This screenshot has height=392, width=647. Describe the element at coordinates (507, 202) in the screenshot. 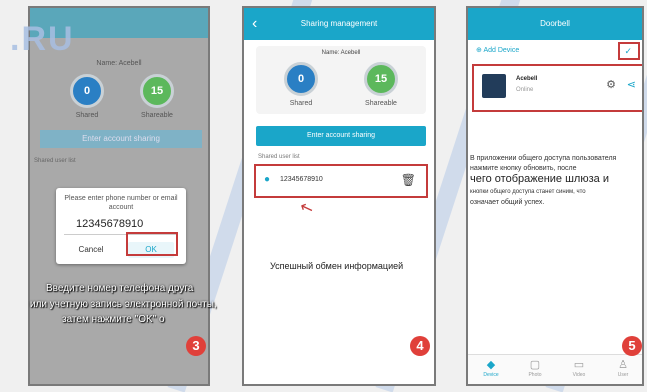

I see `caption-line-5: означает общий успех.` at that location.